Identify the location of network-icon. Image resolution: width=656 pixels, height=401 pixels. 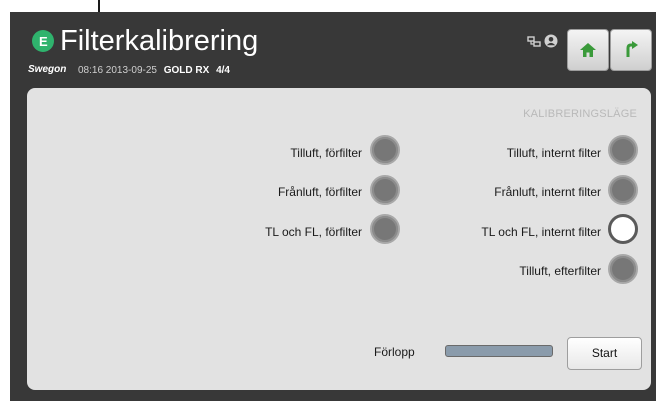
(534, 41).